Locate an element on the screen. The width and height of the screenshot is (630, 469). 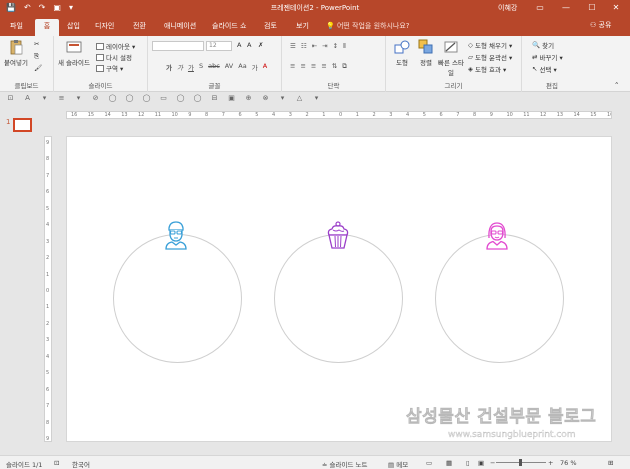
draw-tool-icon: ▣ is located at coordinates (231, 98).